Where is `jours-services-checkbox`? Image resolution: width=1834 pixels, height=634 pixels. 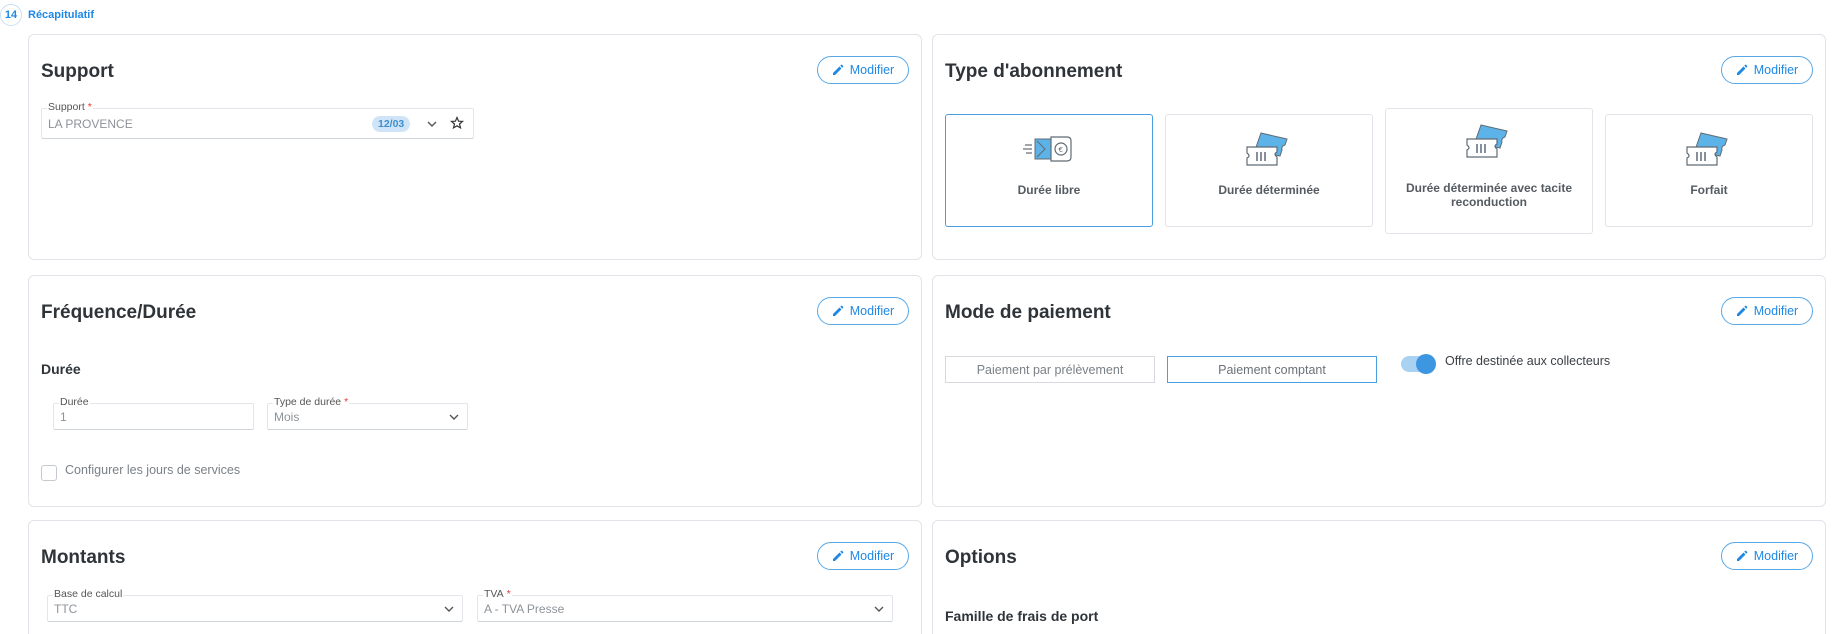
jours-services-checkbox is located at coordinates (49, 473).